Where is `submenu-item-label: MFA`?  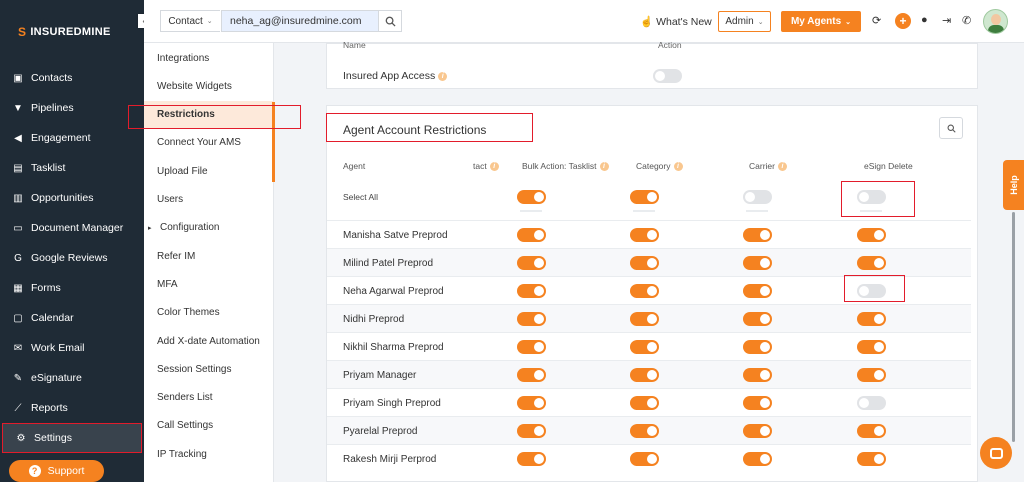 submenu-item-label: MFA is located at coordinates (167, 284).